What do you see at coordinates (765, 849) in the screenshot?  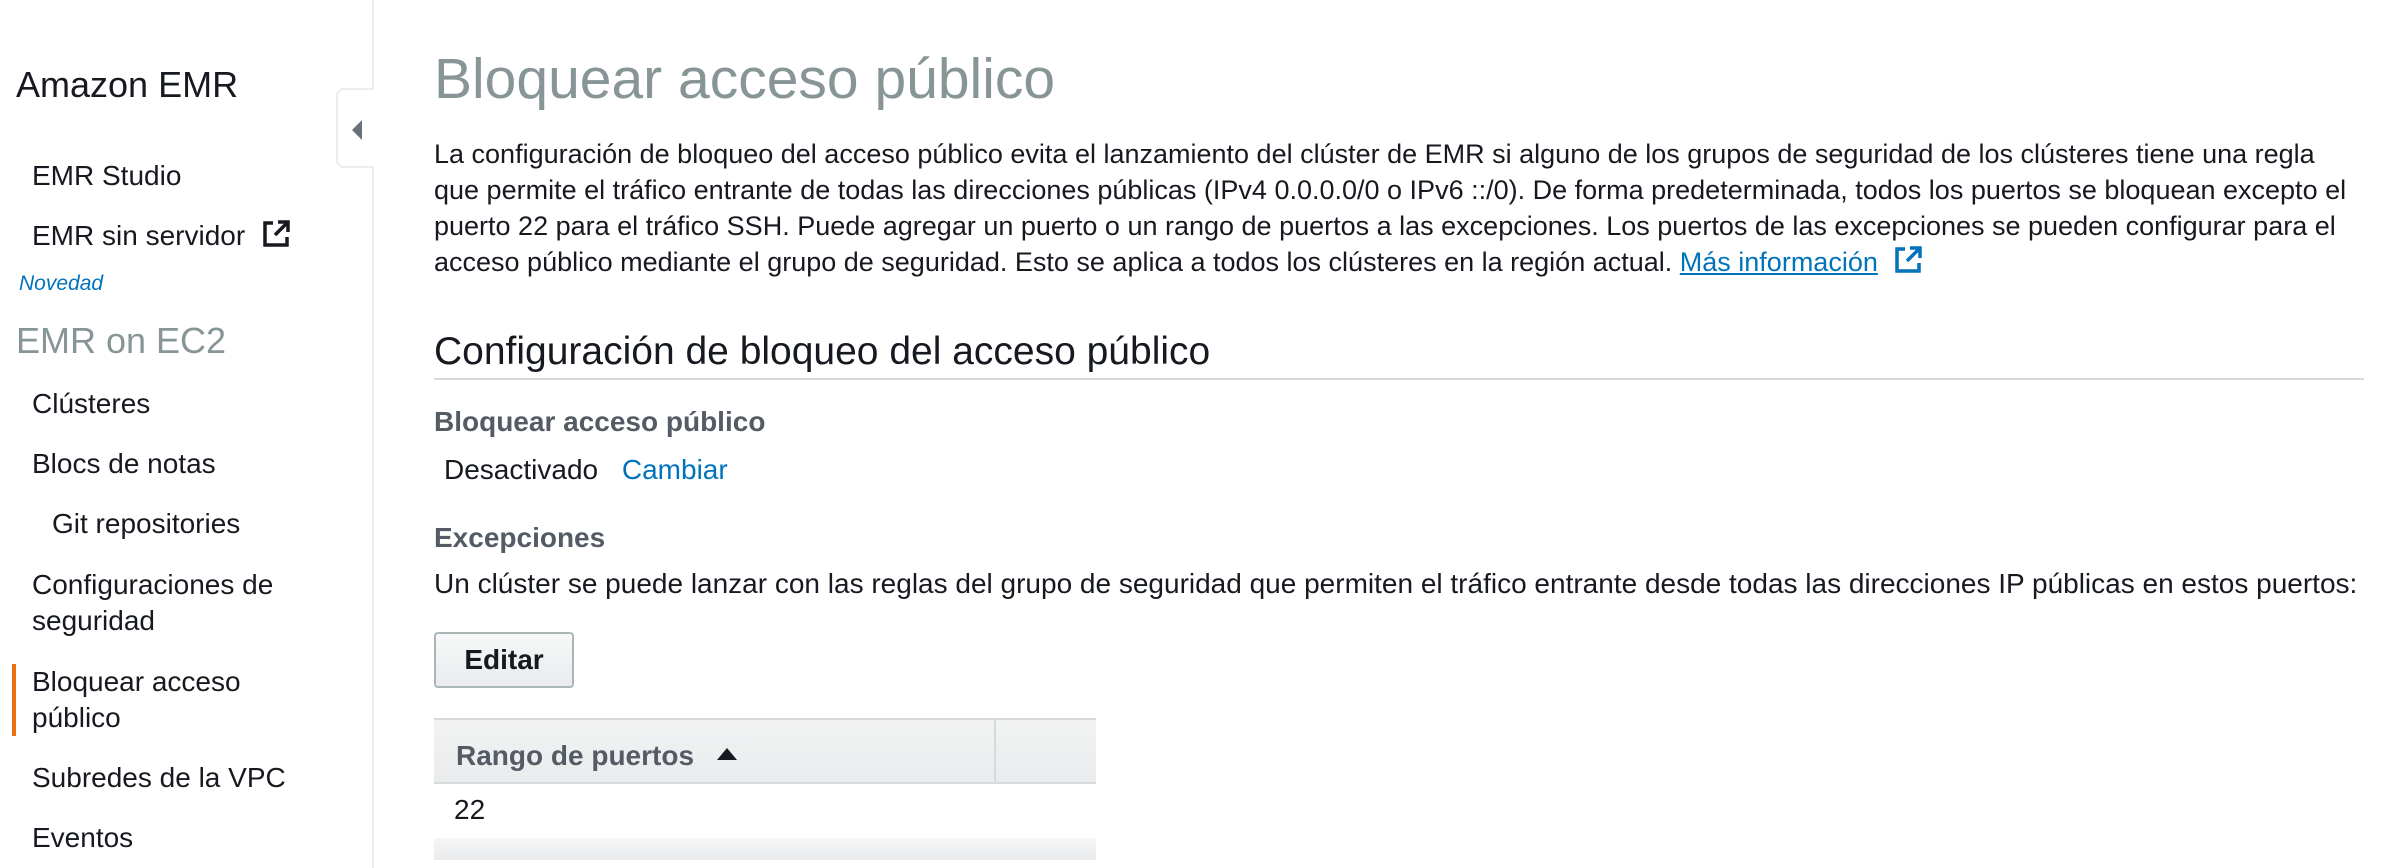 I see `table-footer` at bounding box center [765, 849].